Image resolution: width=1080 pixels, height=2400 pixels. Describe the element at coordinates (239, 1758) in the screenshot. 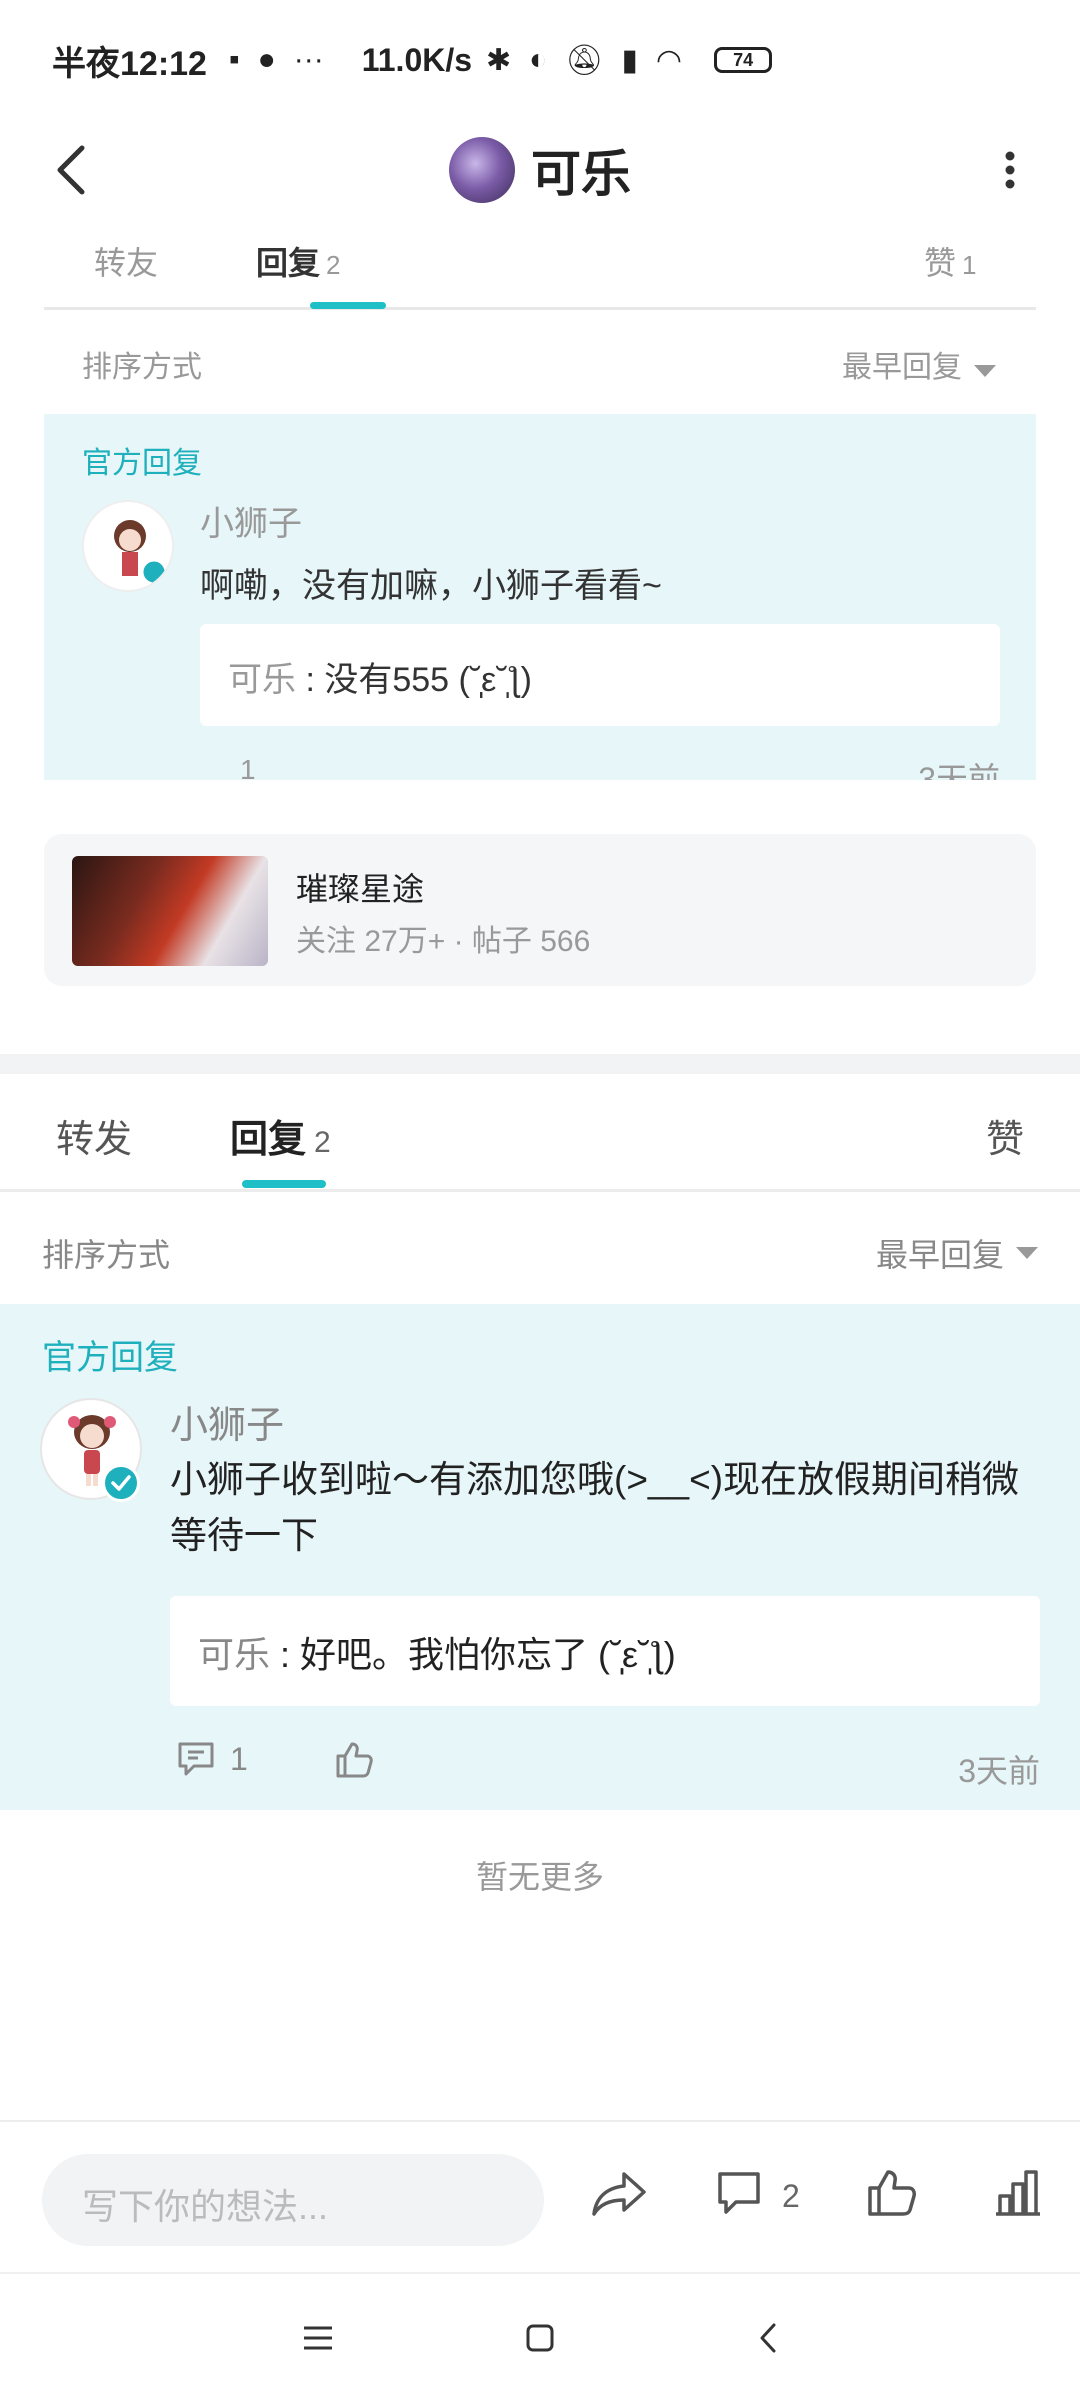

I see `reply-comment-count: 1` at that location.